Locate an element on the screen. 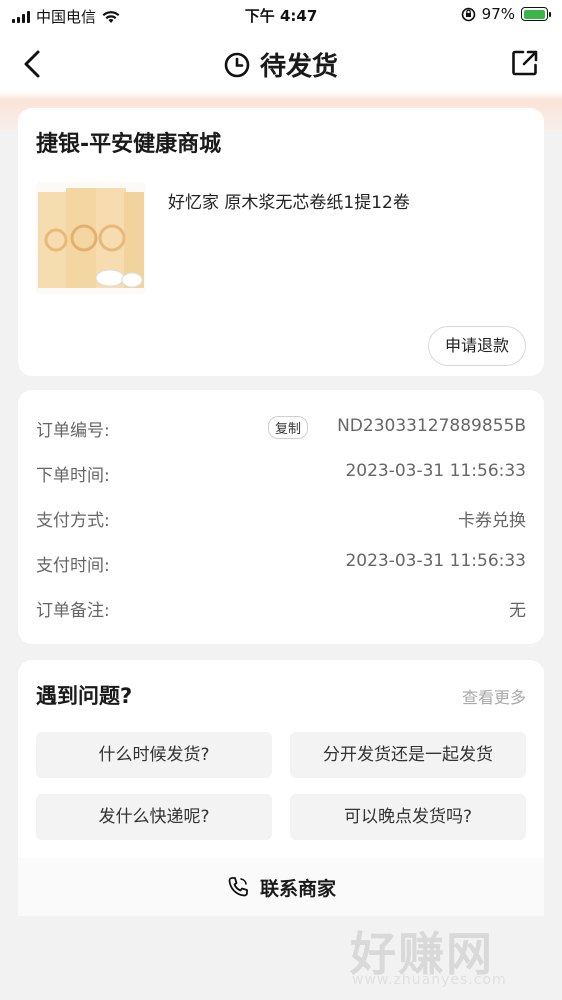 The height and width of the screenshot is (1000, 562). battery-icon is located at coordinates (536, 14).